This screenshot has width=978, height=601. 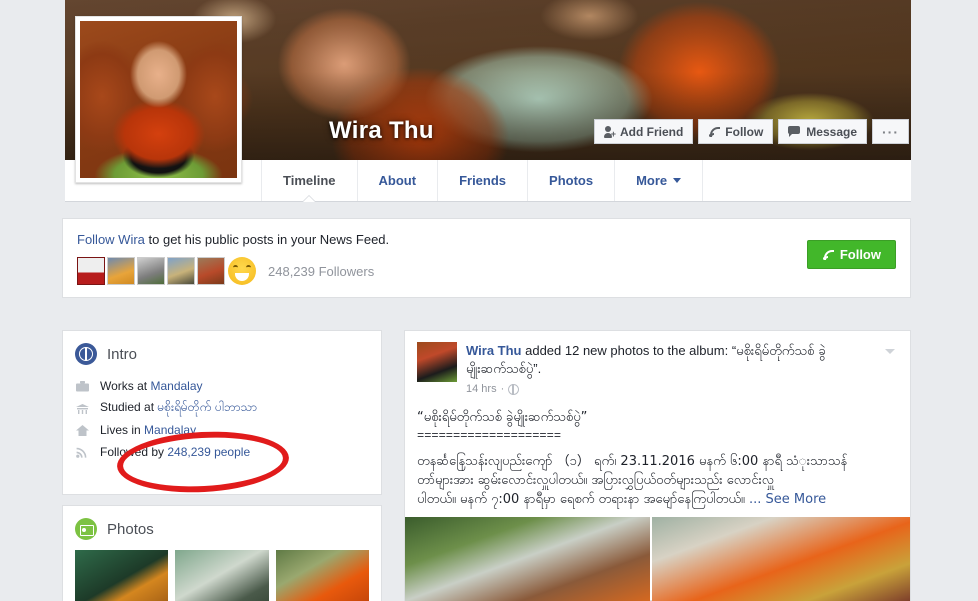 I want to click on intro-works-prefix: Works at, so click(x=125, y=386).